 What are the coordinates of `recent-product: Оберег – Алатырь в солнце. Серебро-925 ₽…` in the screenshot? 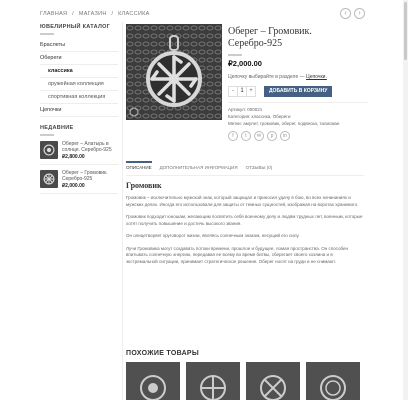 It's located at (79, 153).